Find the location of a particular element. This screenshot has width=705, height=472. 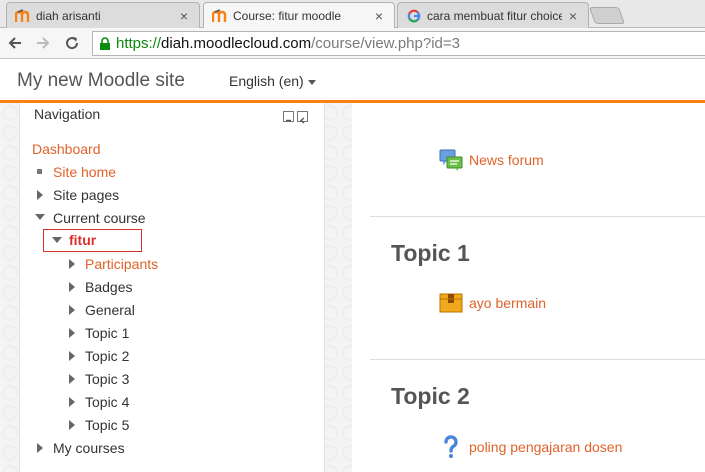

bullet-icon is located at coordinates (39, 171).